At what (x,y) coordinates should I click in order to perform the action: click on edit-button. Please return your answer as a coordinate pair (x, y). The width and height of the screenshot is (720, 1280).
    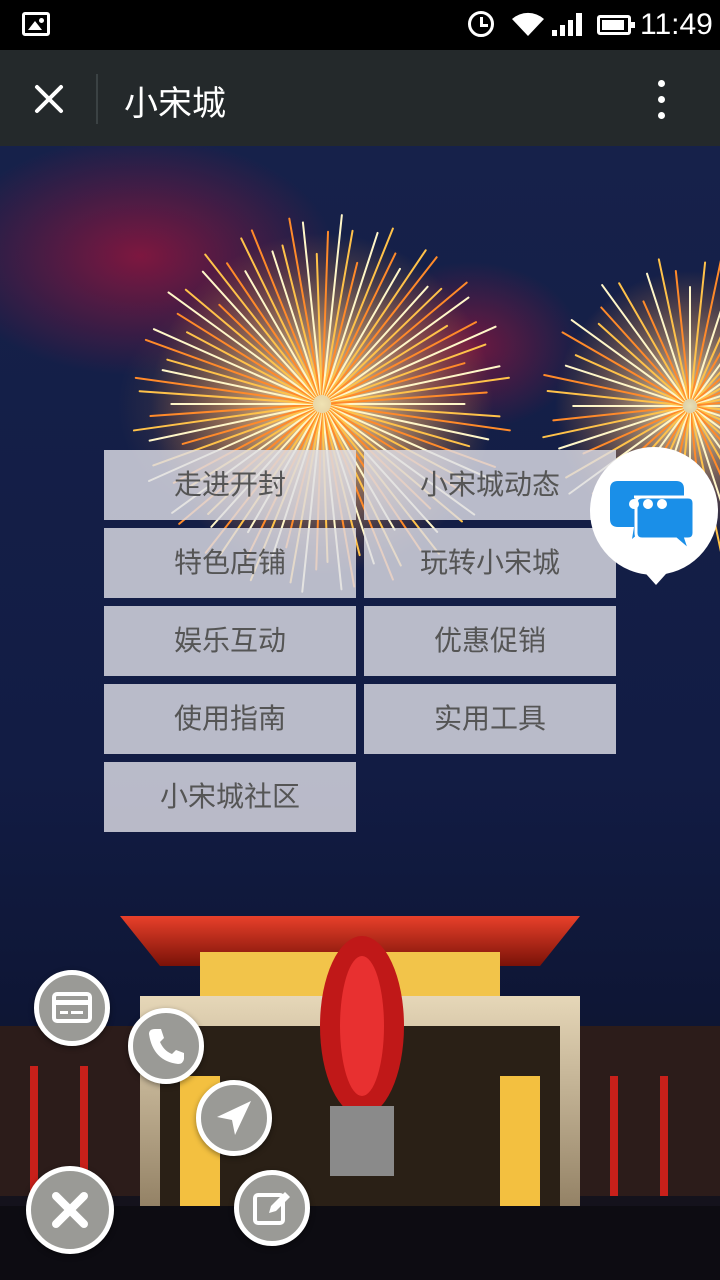
    Looking at the image, I should click on (272, 1208).